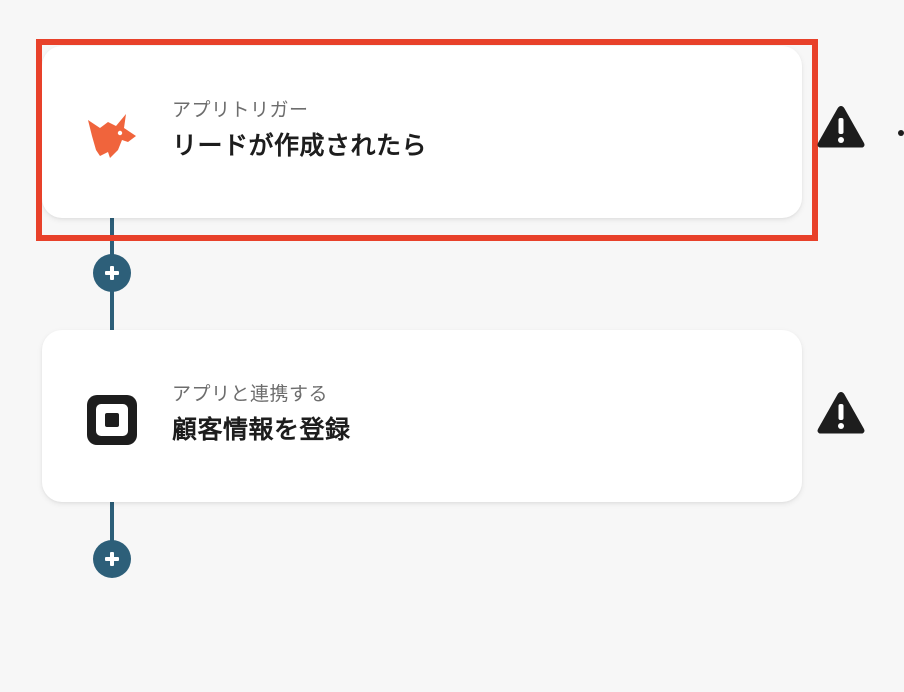 Image resolution: width=904 pixels, height=692 pixels. Describe the element at coordinates (240, 110) in the screenshot. I see `step-subtitle: アプリトリガー` at that location.